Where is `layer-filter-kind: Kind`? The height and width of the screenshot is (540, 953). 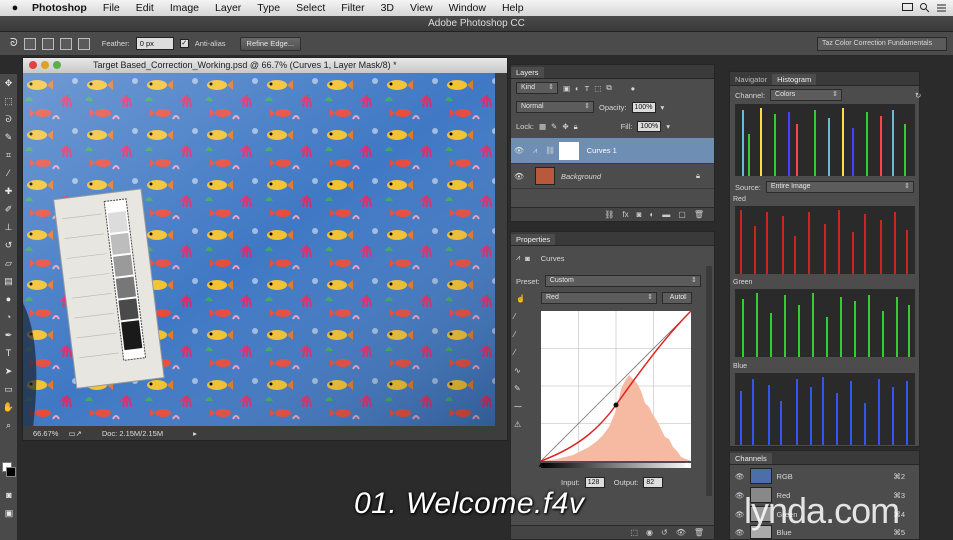 layer-filter-kind: Kind is located at coordinates (537, 88).